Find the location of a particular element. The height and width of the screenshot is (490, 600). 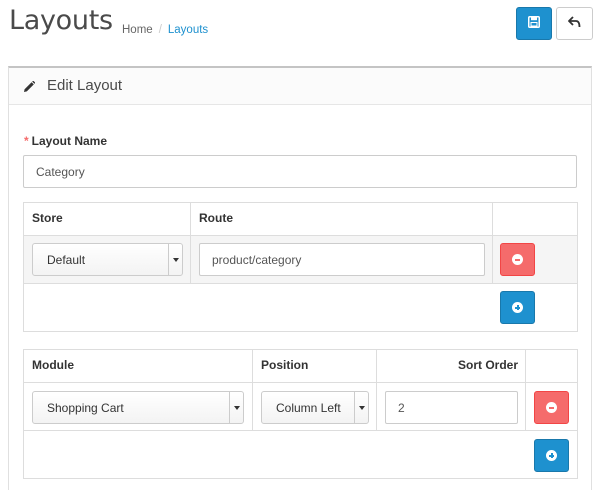

store-column-header: Store is located at coordinates (47, 218).